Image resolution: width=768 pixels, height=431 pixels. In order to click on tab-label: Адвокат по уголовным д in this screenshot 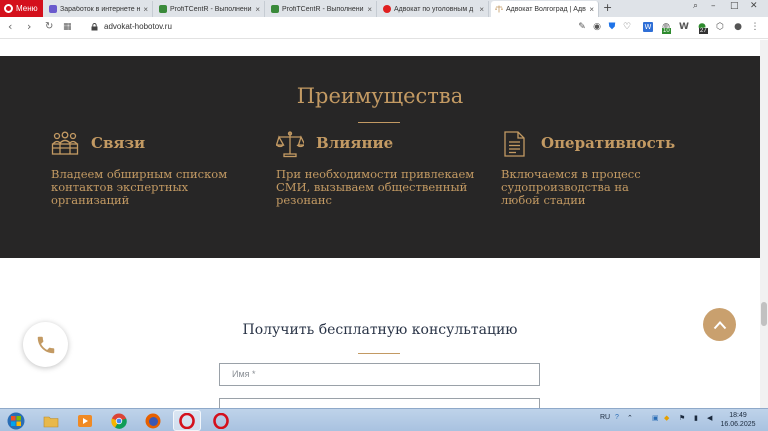, I will do `click(434, 9)`.